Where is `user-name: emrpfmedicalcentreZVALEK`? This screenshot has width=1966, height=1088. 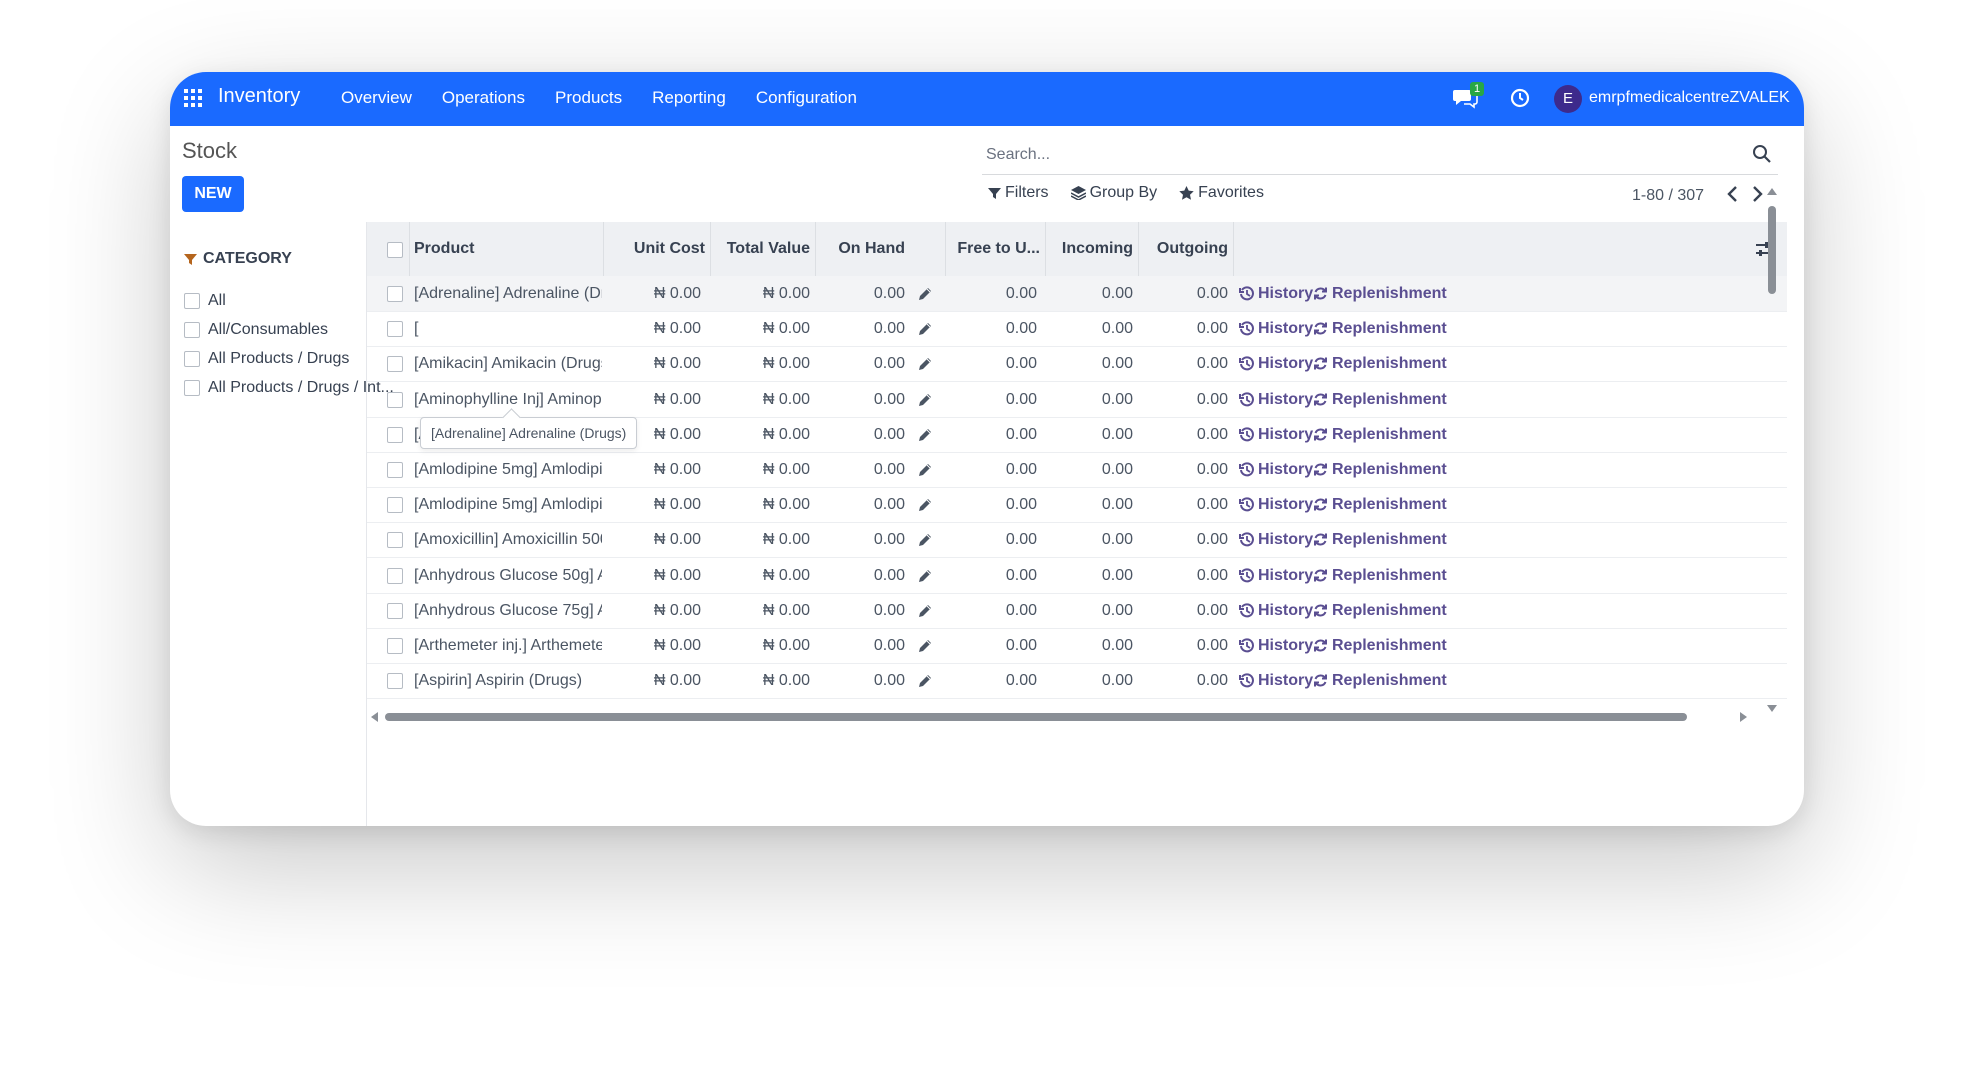 user-name: emrpfmedicalcentreZVALEK is located at coordinates (1689, 98).